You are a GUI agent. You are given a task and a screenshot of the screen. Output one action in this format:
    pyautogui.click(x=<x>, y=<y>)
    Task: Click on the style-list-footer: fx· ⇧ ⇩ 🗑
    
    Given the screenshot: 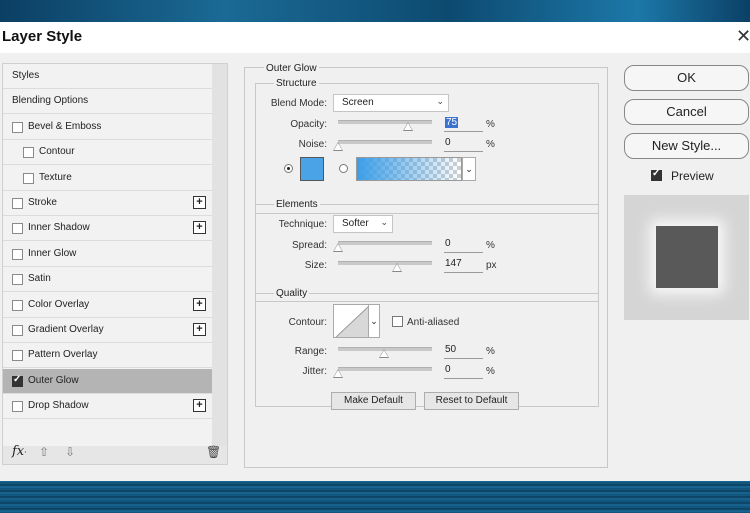 What is the action you would take?
    pyautogui.click(x=115, y=454)
    